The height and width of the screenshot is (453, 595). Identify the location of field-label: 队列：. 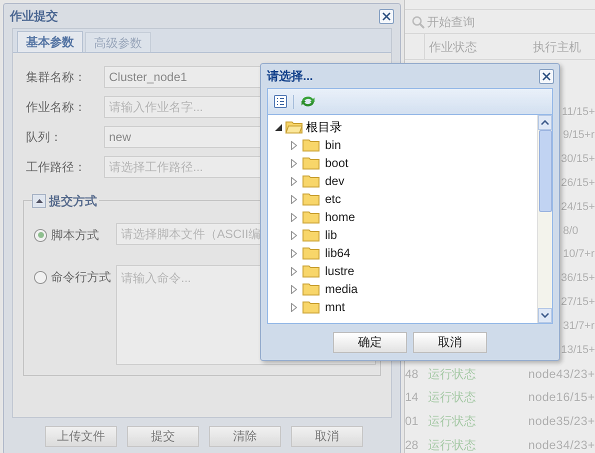
(44, 137).